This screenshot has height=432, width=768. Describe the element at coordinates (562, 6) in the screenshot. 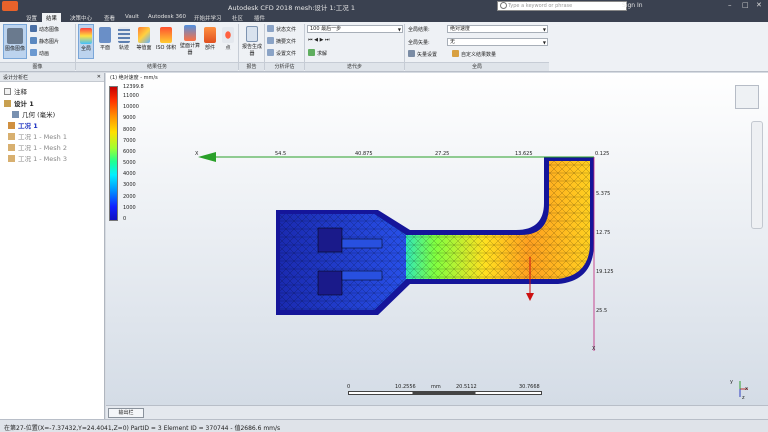

I see `search-input: Type a keyword or phrase` at that location.